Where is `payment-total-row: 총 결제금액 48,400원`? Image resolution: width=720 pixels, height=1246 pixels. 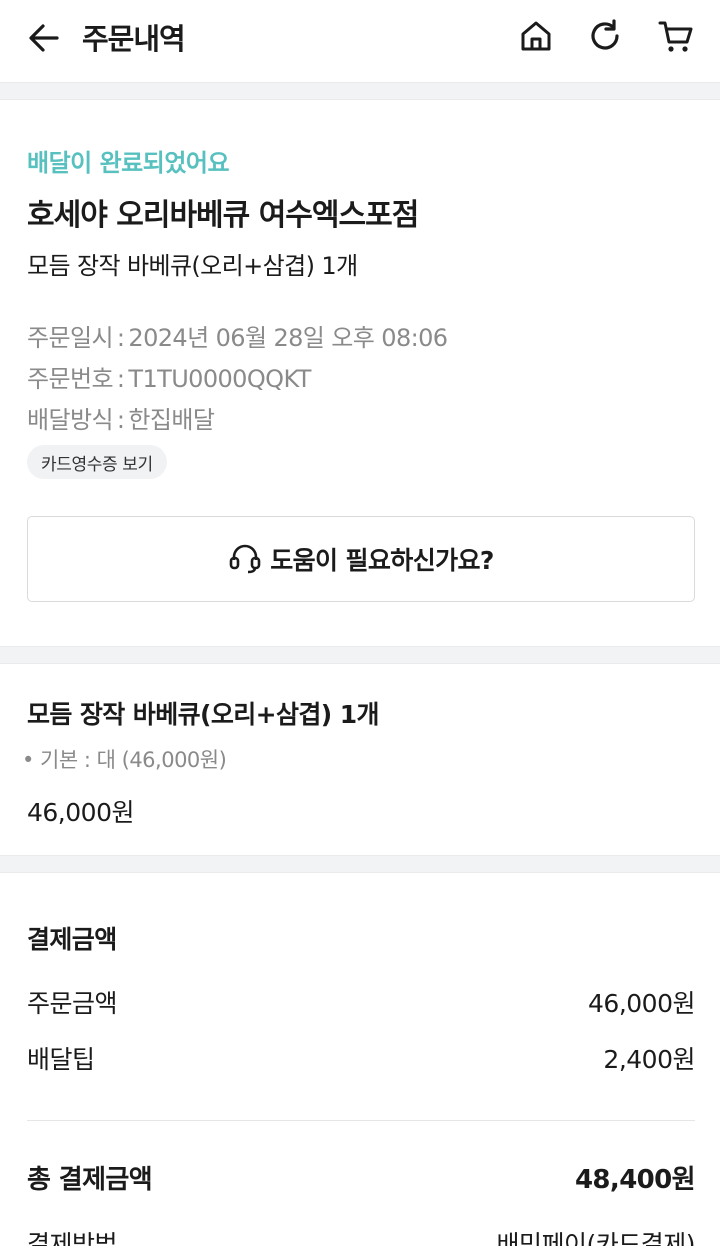 payment-total-row: 총 결제금액 48,400원 is located at coordinates (361, 1177).